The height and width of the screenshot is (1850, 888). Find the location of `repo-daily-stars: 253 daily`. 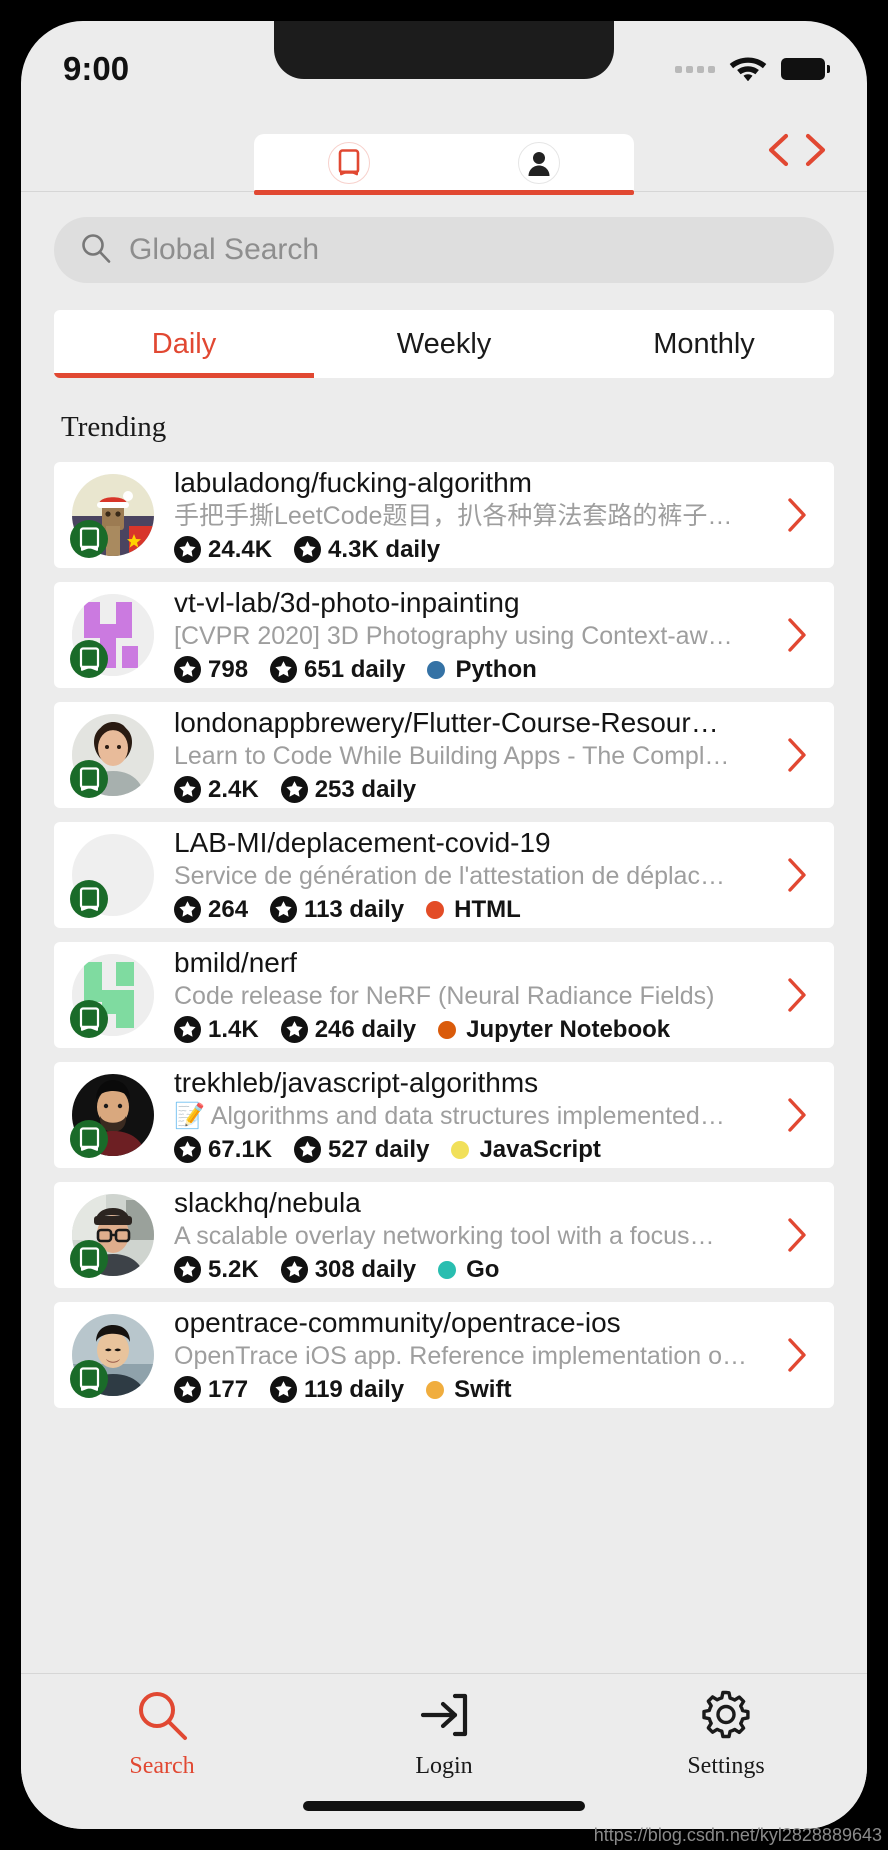

repo-daily-stars: 253 daily is located at coordinates (348, 789).